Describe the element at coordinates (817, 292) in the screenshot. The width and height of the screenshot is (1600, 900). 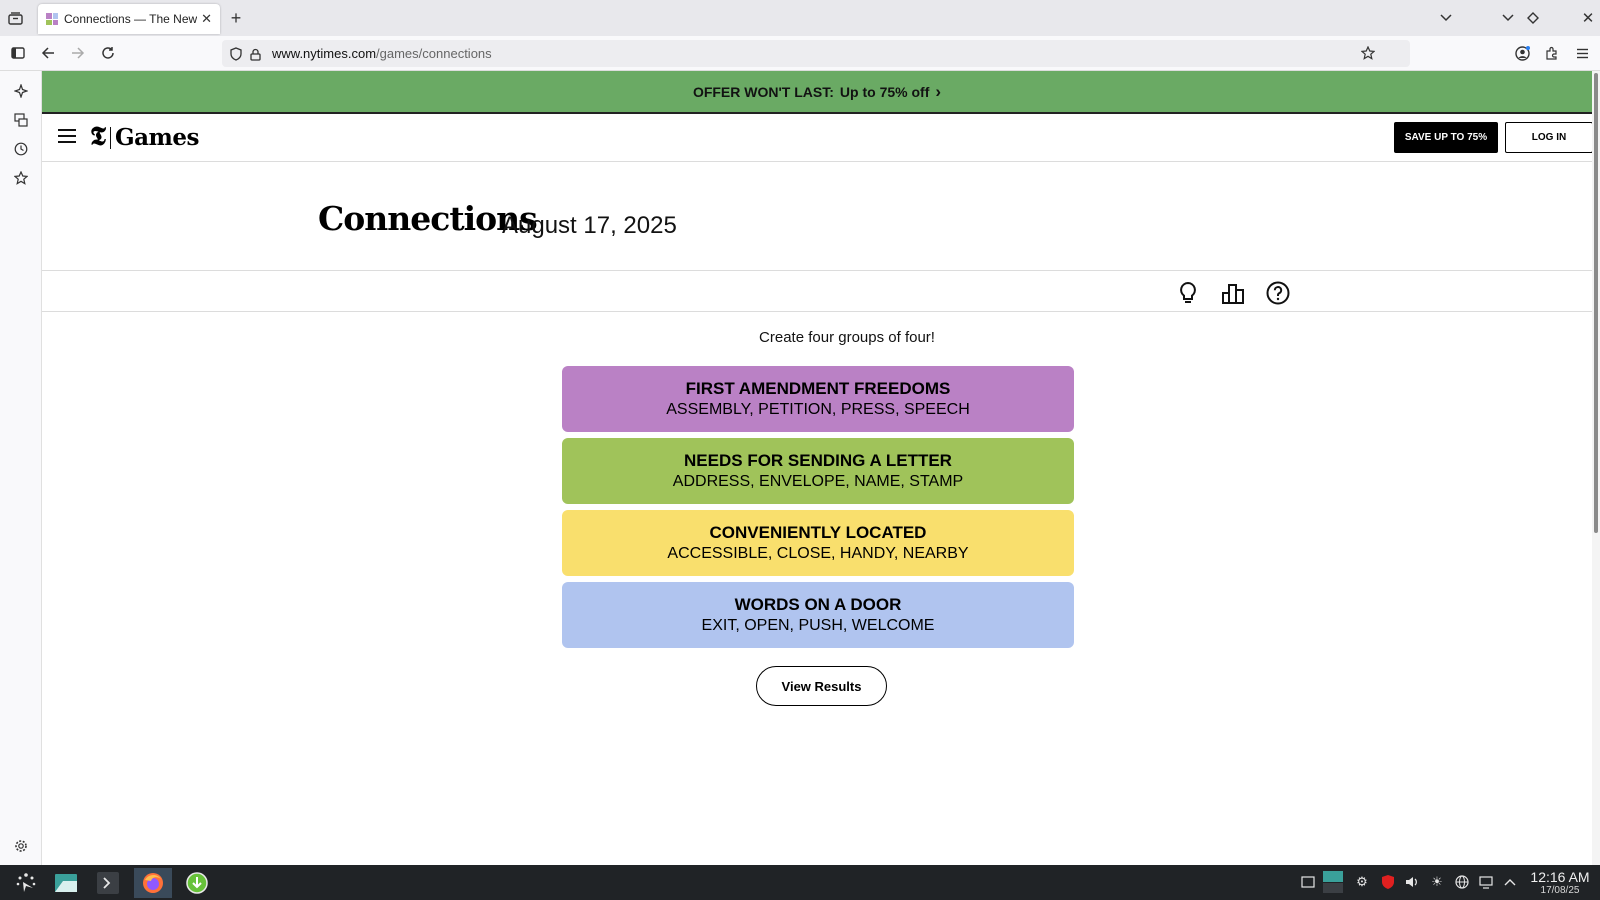
I see `game-toolbar` at that location.